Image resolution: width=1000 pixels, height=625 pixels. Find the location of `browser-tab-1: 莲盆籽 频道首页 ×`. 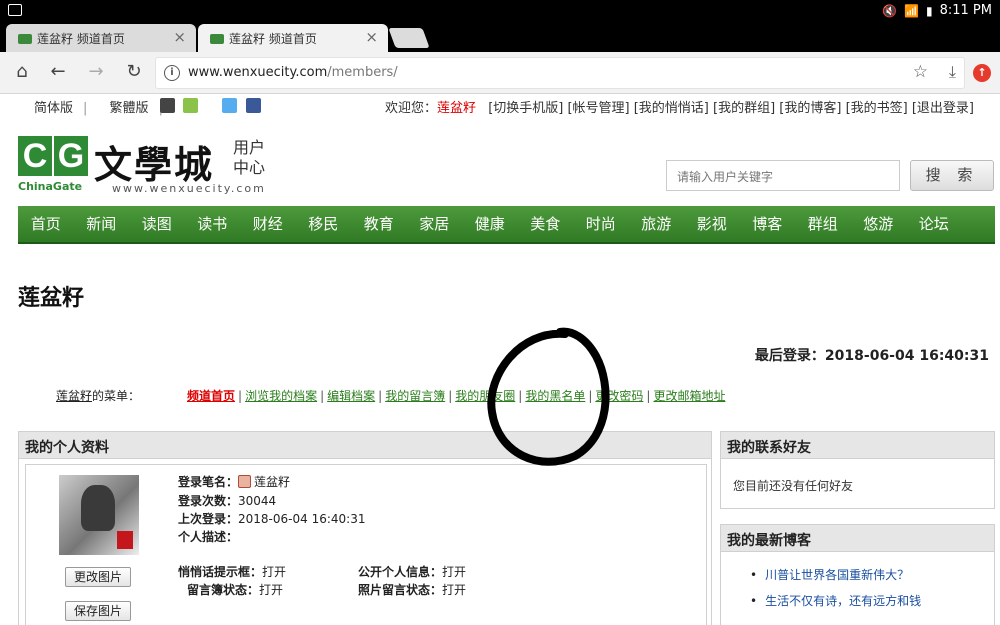

browser-tab-1: 莲盆籽 频道首页 × is located at coordinates (101, 38).